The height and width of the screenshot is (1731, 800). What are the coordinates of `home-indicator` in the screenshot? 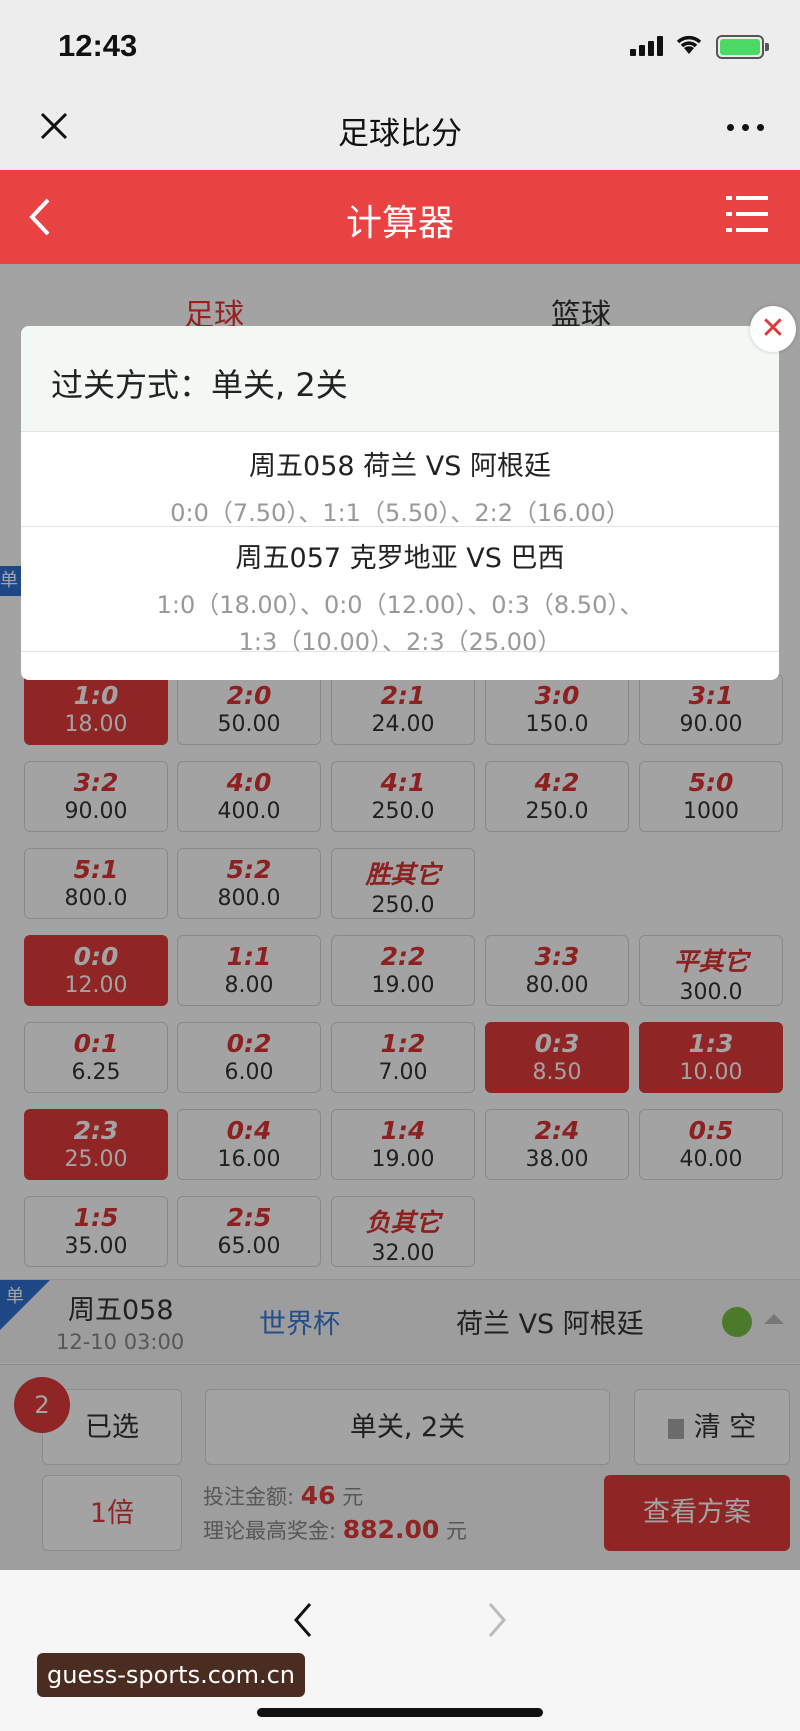 It's located at (400, 1712).